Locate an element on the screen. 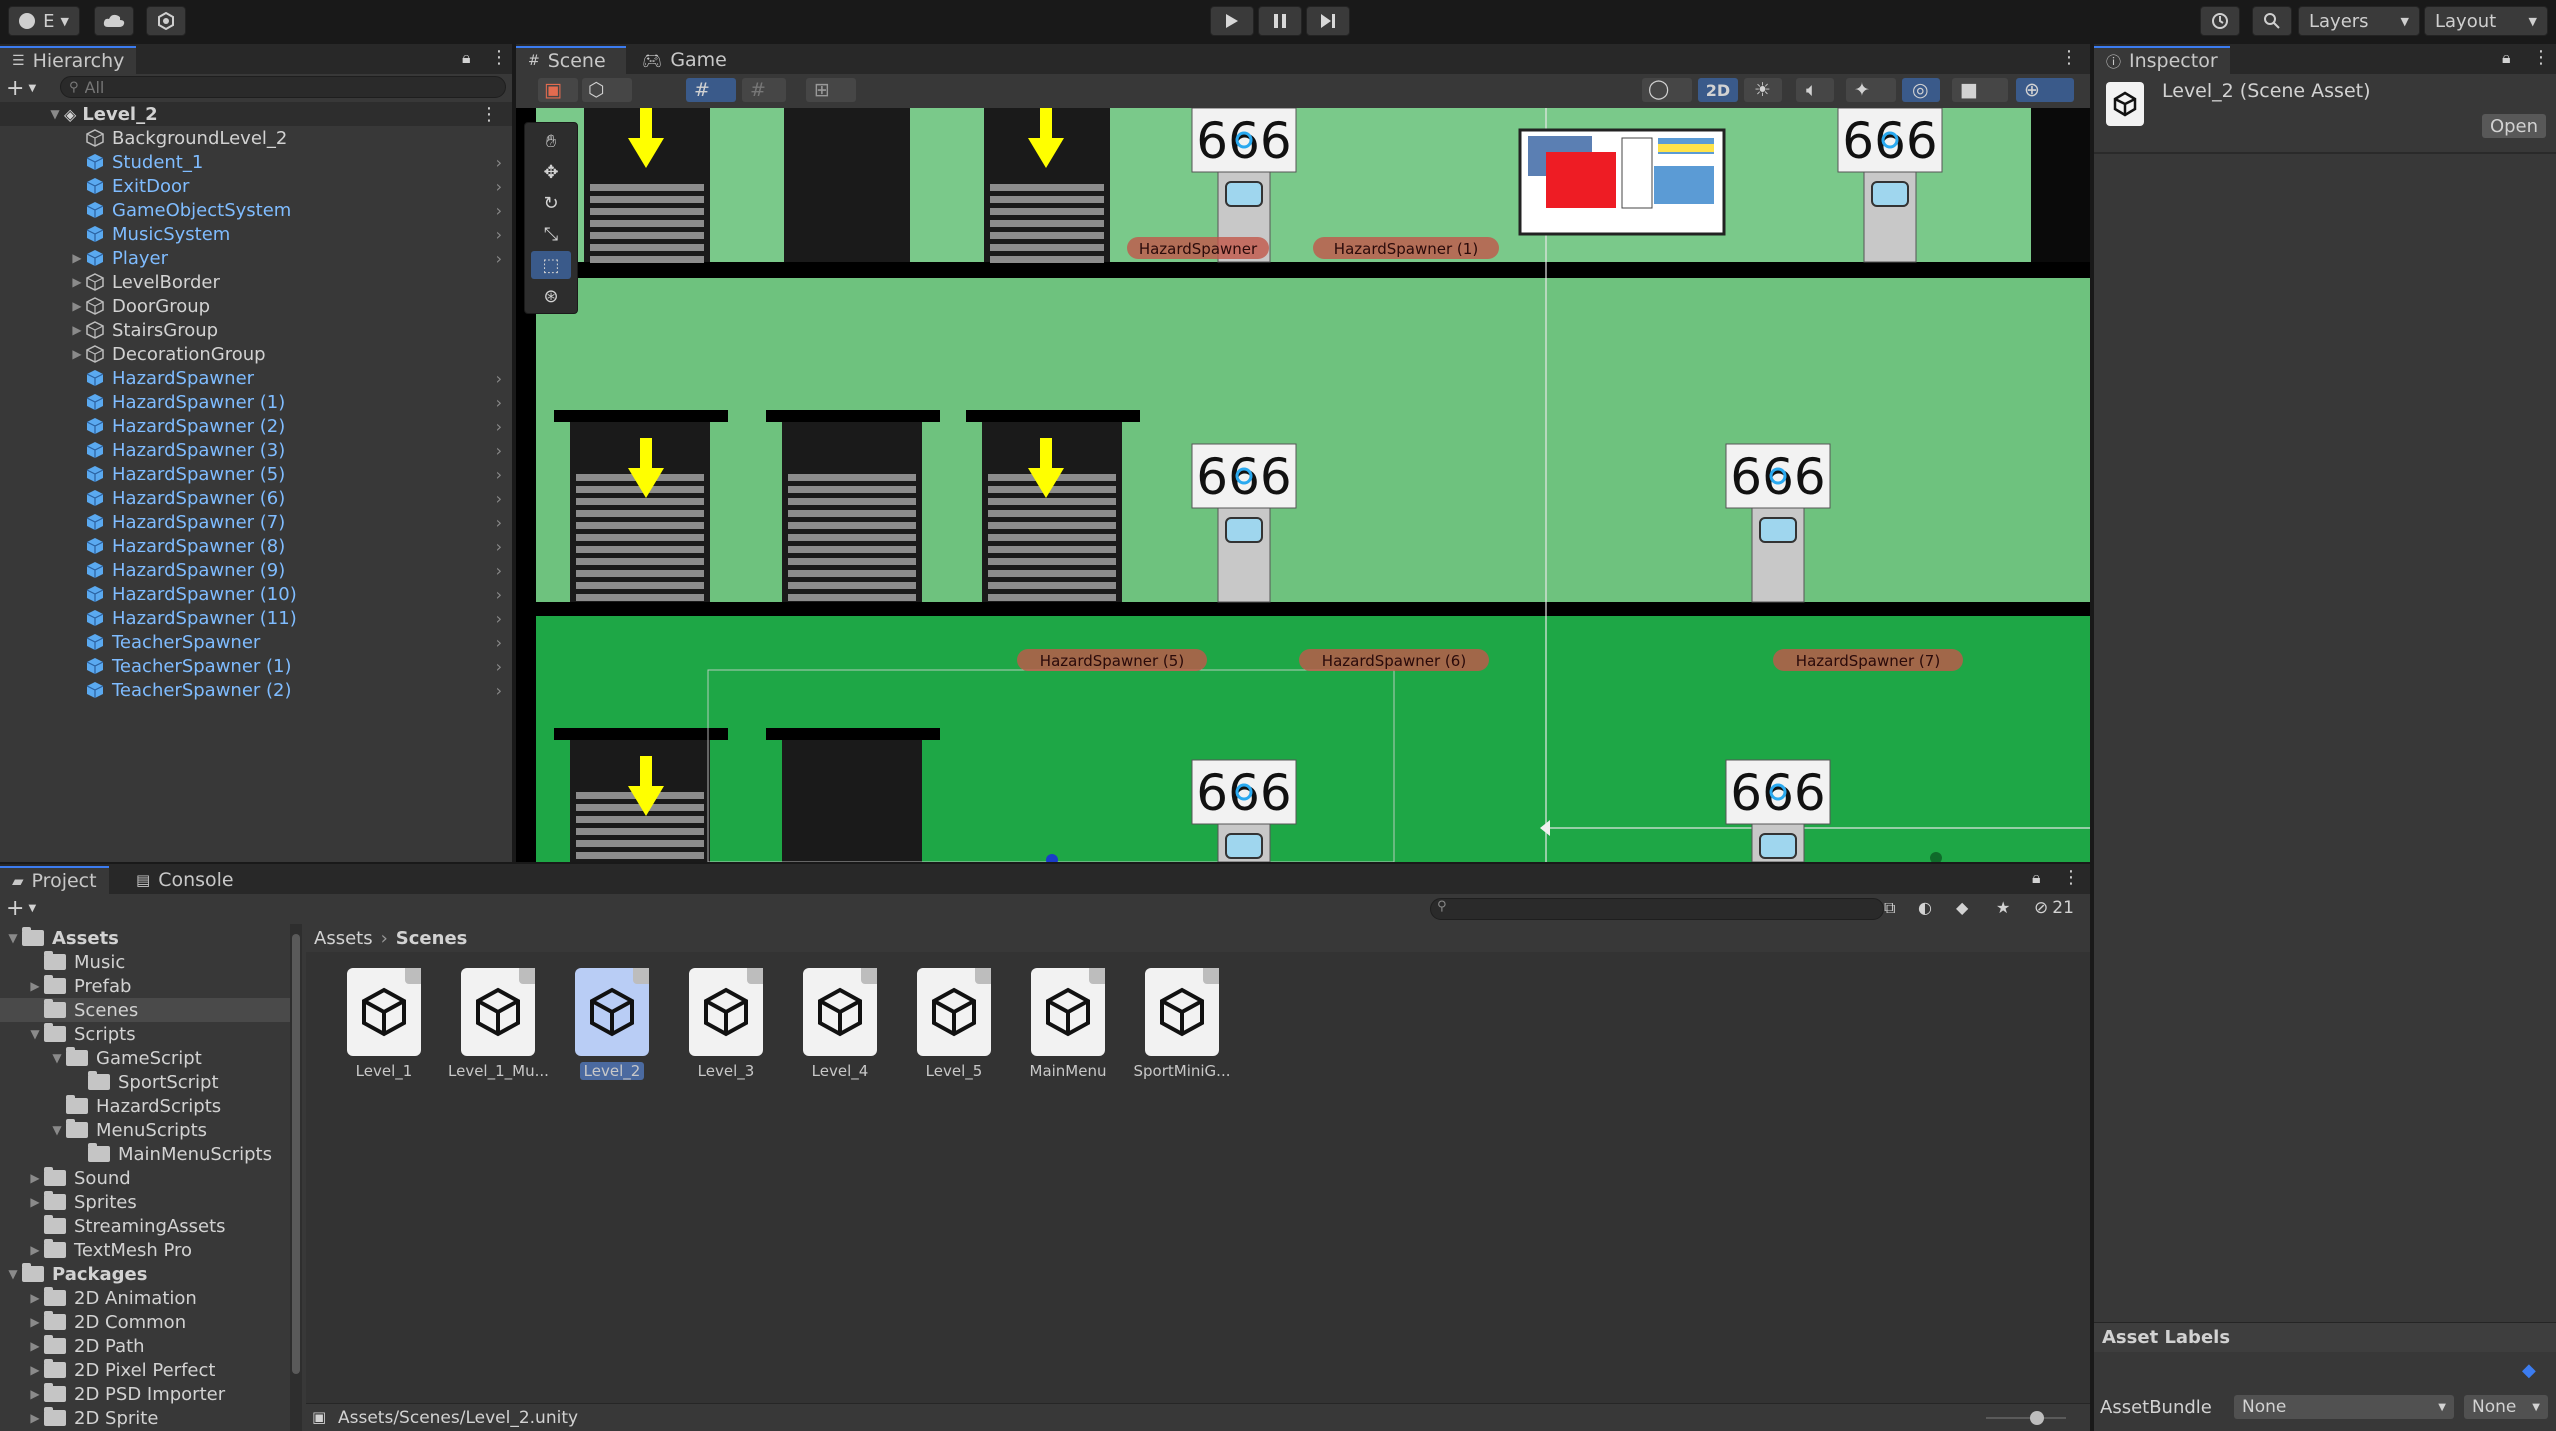 This screenshot has width=2556, height=1431. folder-tree-item: ▼ Packages is located at coordinates (145, 1274).